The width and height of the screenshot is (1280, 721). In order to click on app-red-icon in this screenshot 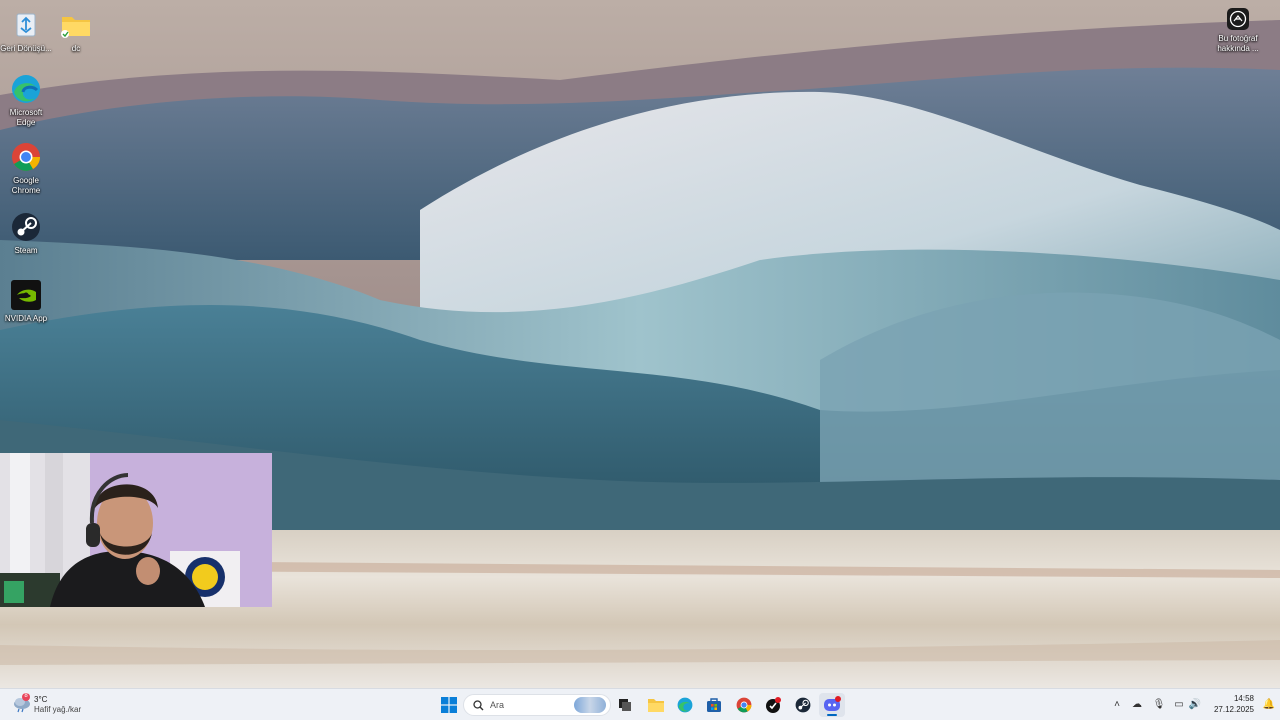, I will do `click(773, 705)`.